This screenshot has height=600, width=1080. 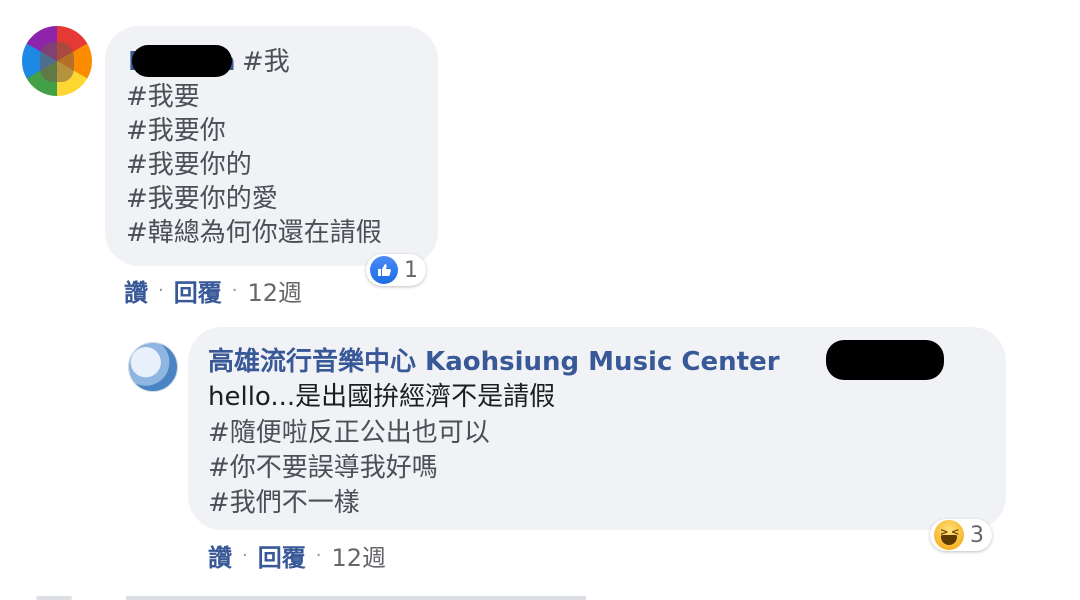 I want to click on reply-hashtag: #我們不一樣, so click(x=284, y=503).